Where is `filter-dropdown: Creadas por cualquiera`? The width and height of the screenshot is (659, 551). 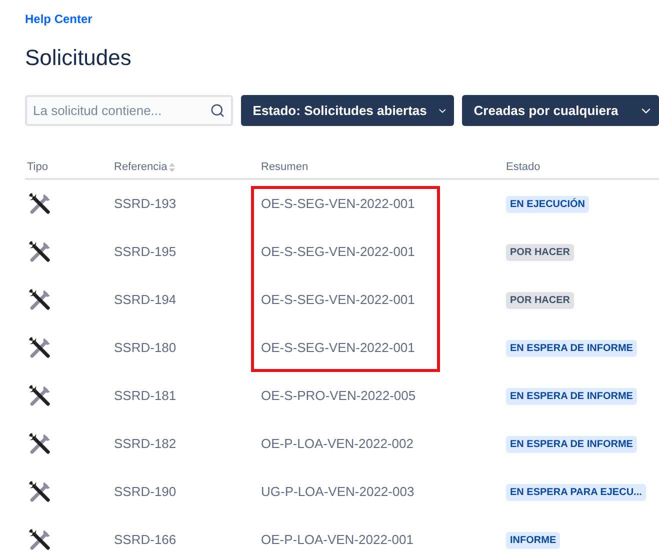 filter-dropdown: Creadas por cualquiera is located at coordinates (560, 110).